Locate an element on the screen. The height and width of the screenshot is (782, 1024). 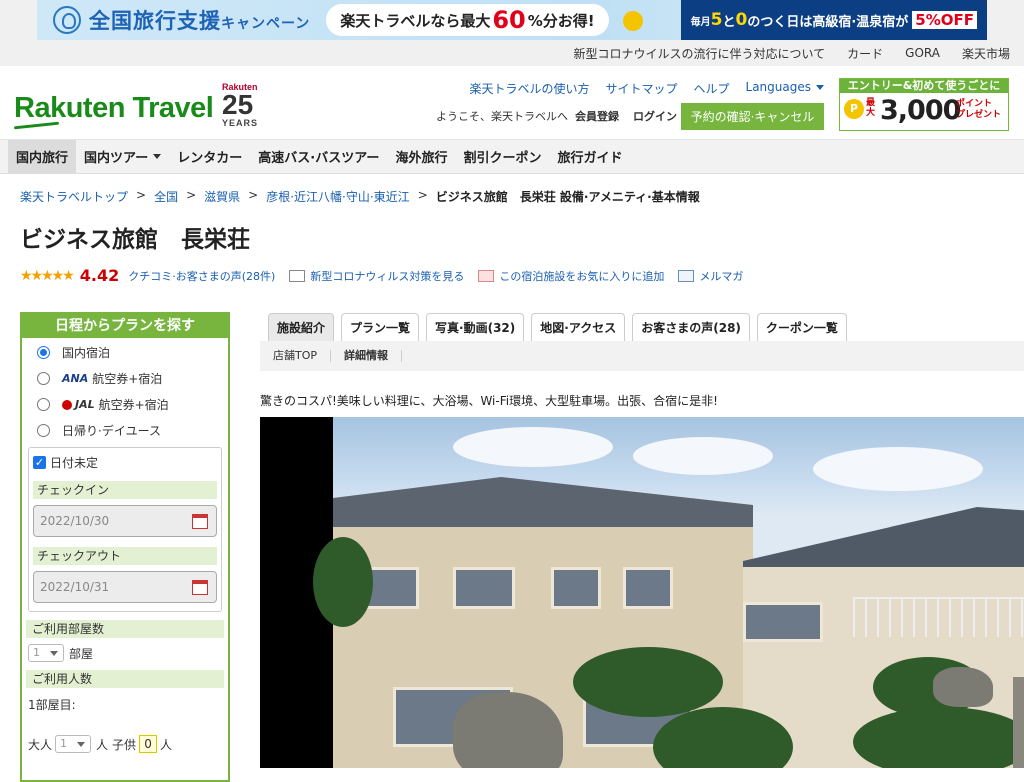
register-link: 会員登録 is located at coordinates (597, 116).